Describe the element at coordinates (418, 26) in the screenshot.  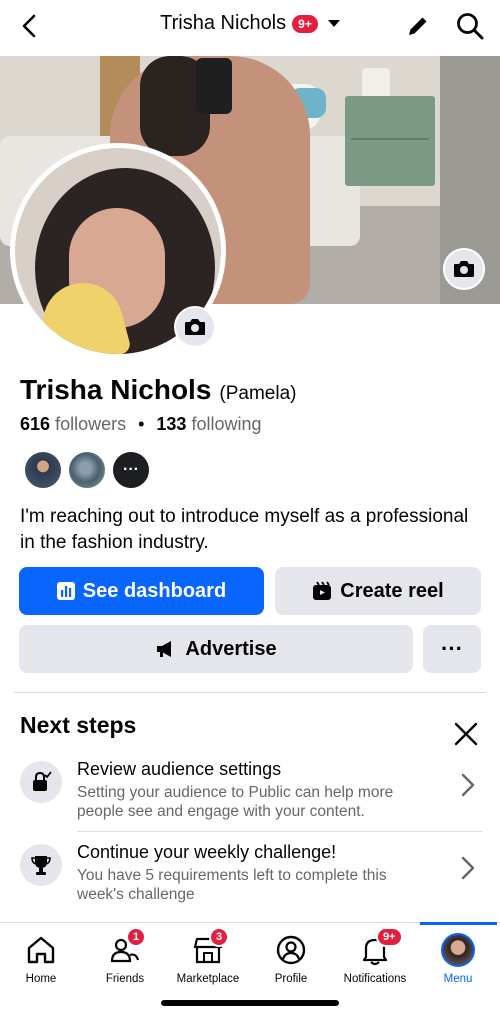
I see `pencil-icon` at that location.